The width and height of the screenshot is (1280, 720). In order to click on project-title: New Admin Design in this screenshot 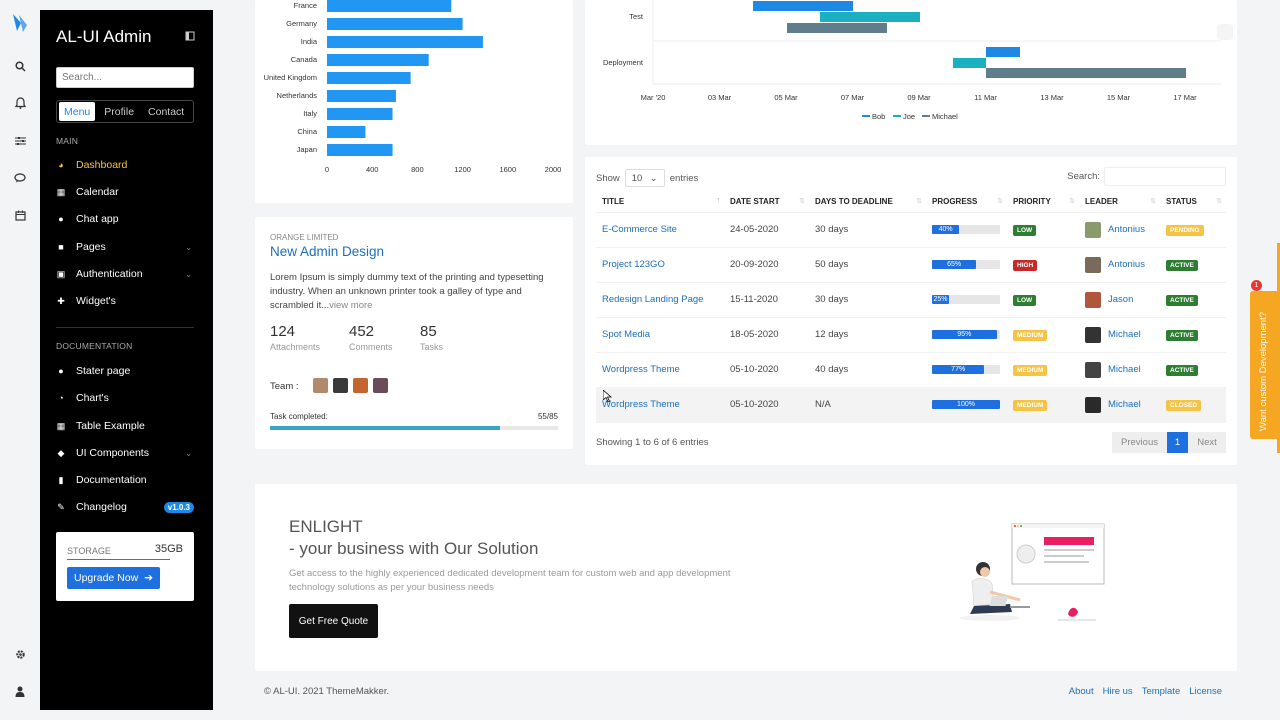, I will do `click(327, 251)`.